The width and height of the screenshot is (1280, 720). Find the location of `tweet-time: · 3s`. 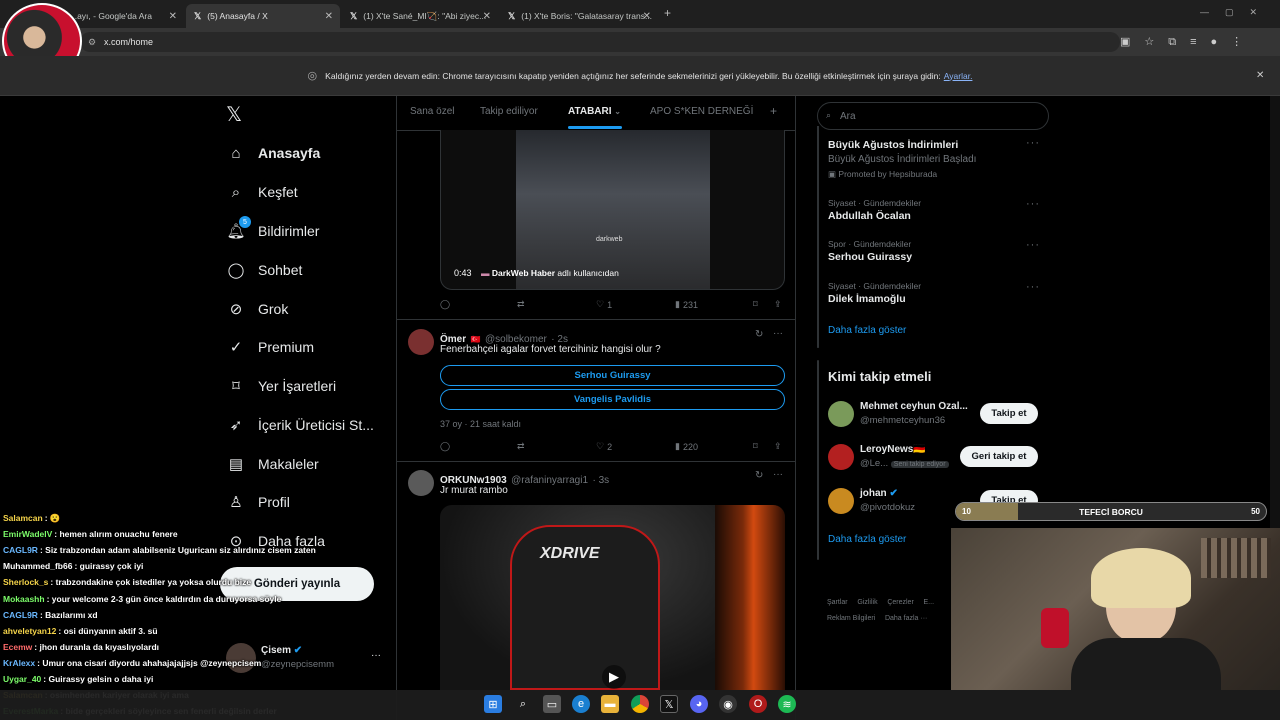

tweet-time: · 3s is located at coordinates (600, 480).